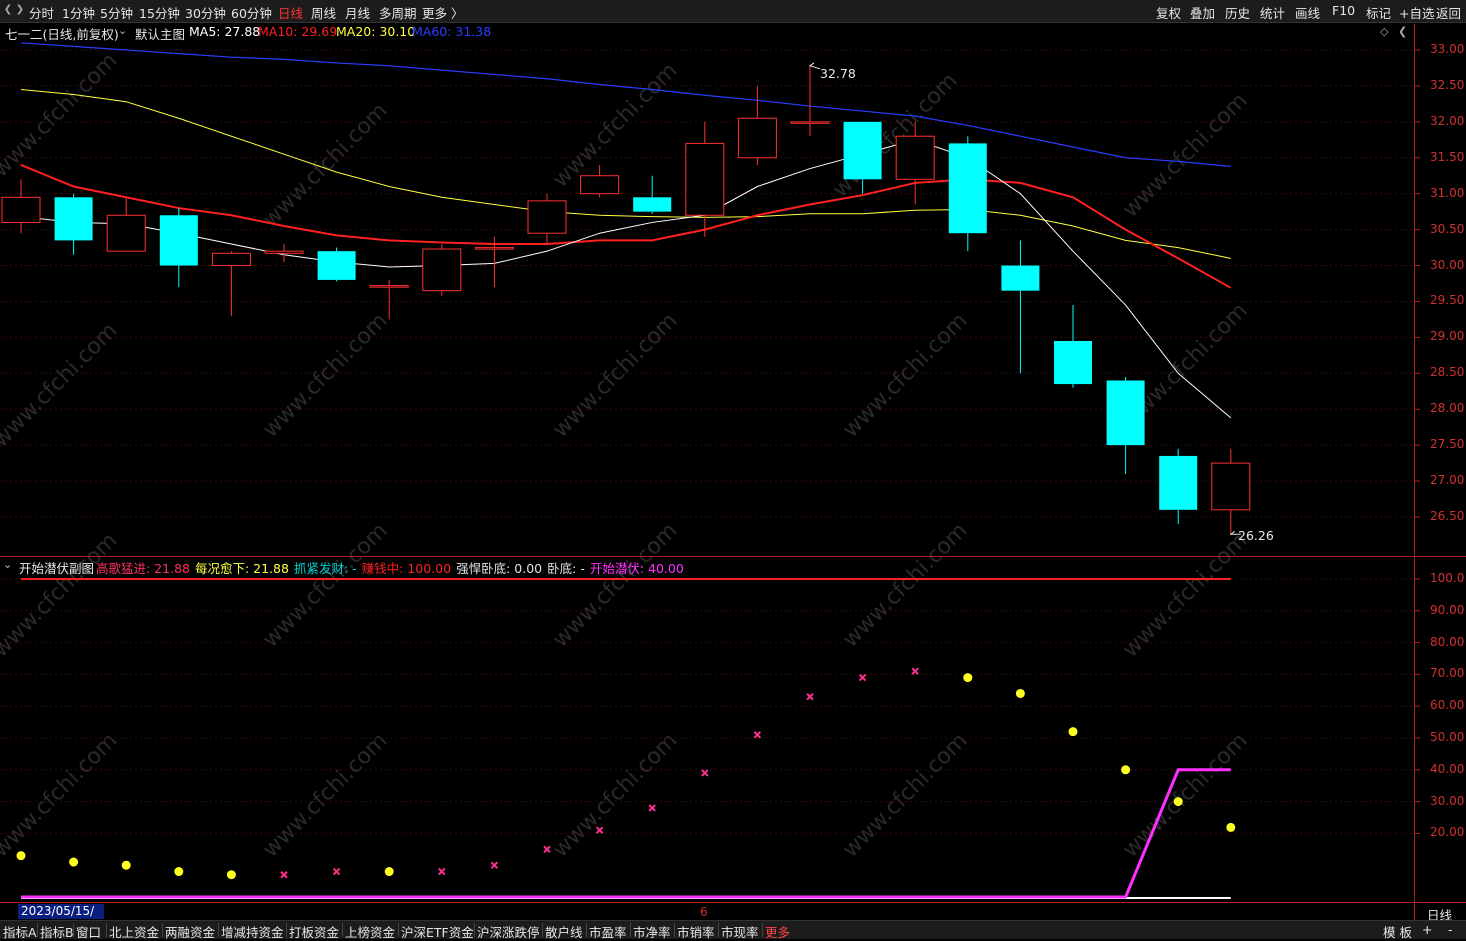 The height and width of the screenshot is (941, 1466). What do you see at coordinates (1447, 408) in the screenshot?
I see `price-tick-label: 28.00` at bounding box center [1447, 408].